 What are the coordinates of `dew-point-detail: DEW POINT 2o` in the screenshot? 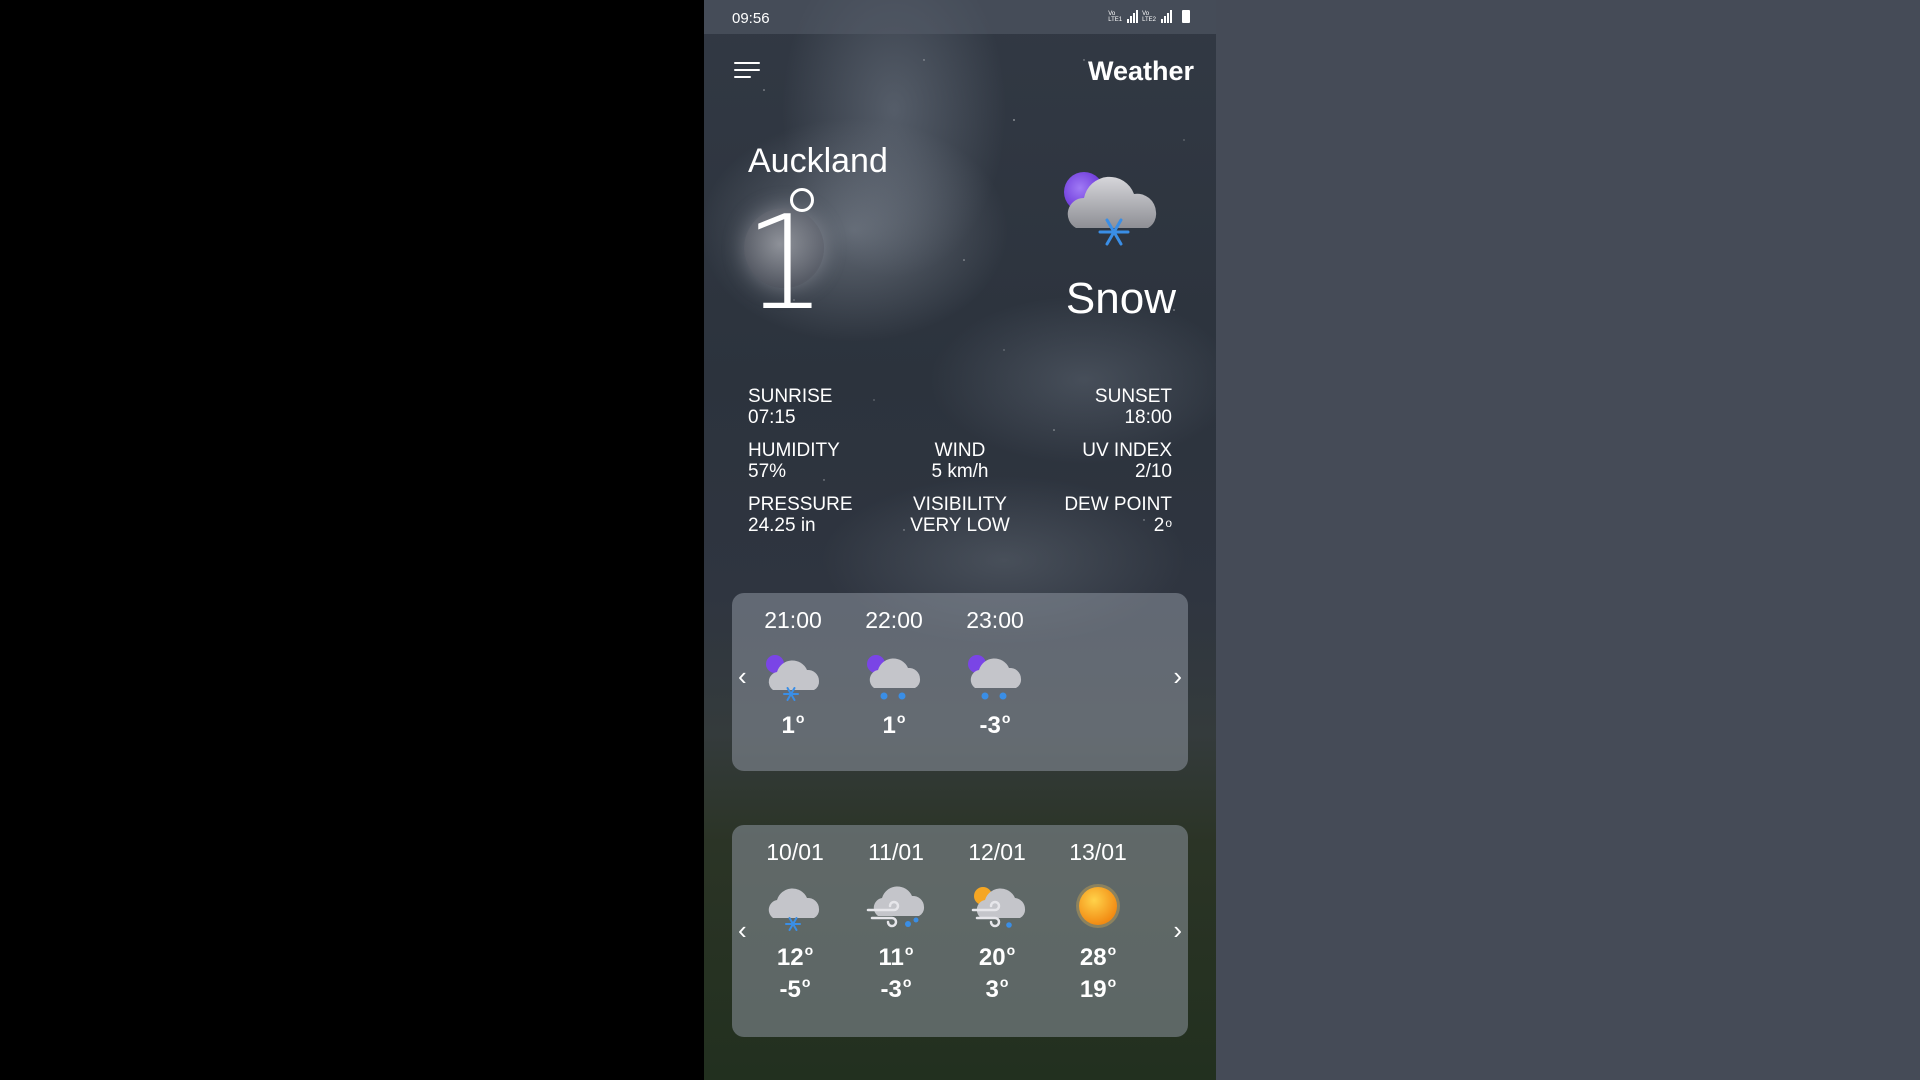 It's located at (1118, 515).